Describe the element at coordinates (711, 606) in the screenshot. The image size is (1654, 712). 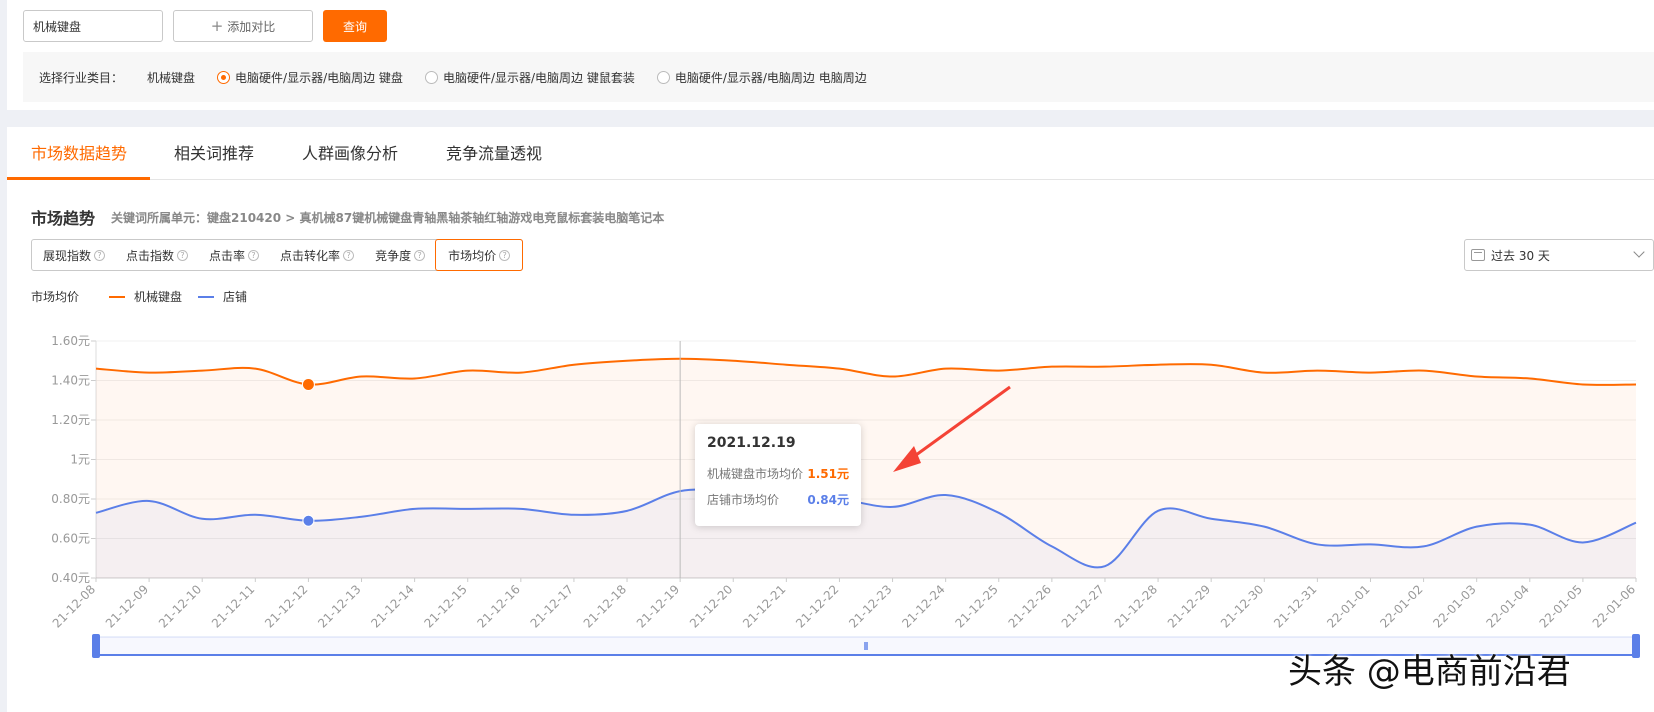
I see `x-tick-label: 21-12-20` at that location.